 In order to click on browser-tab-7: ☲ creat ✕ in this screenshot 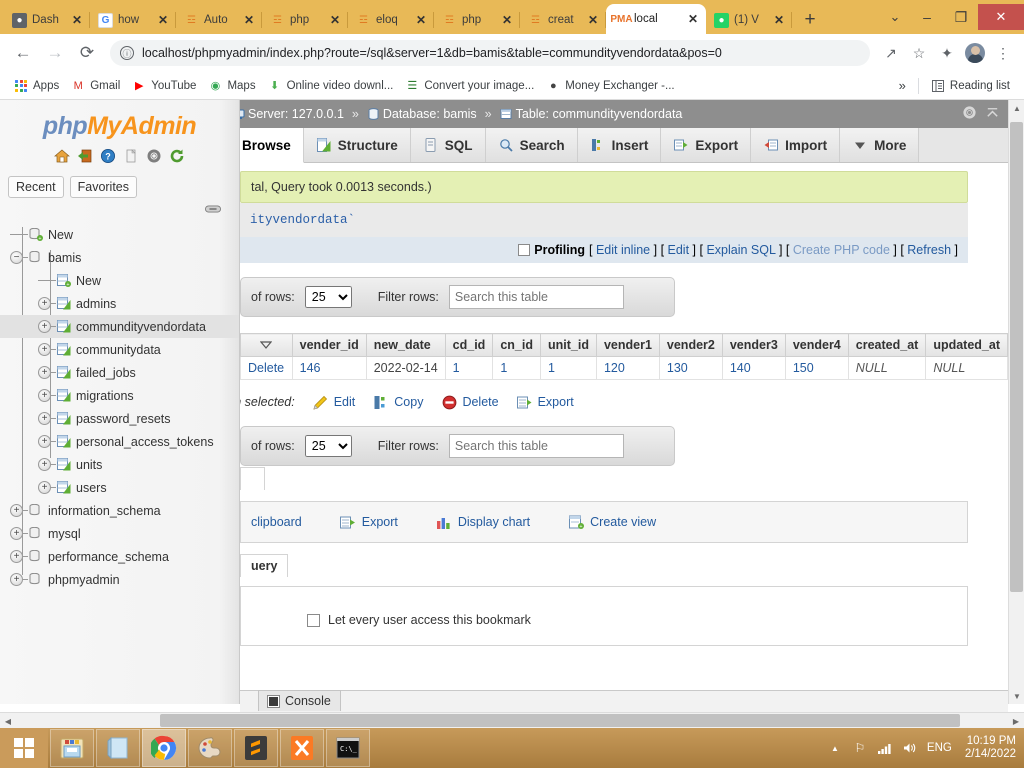, I will do `click(563, 20)`.